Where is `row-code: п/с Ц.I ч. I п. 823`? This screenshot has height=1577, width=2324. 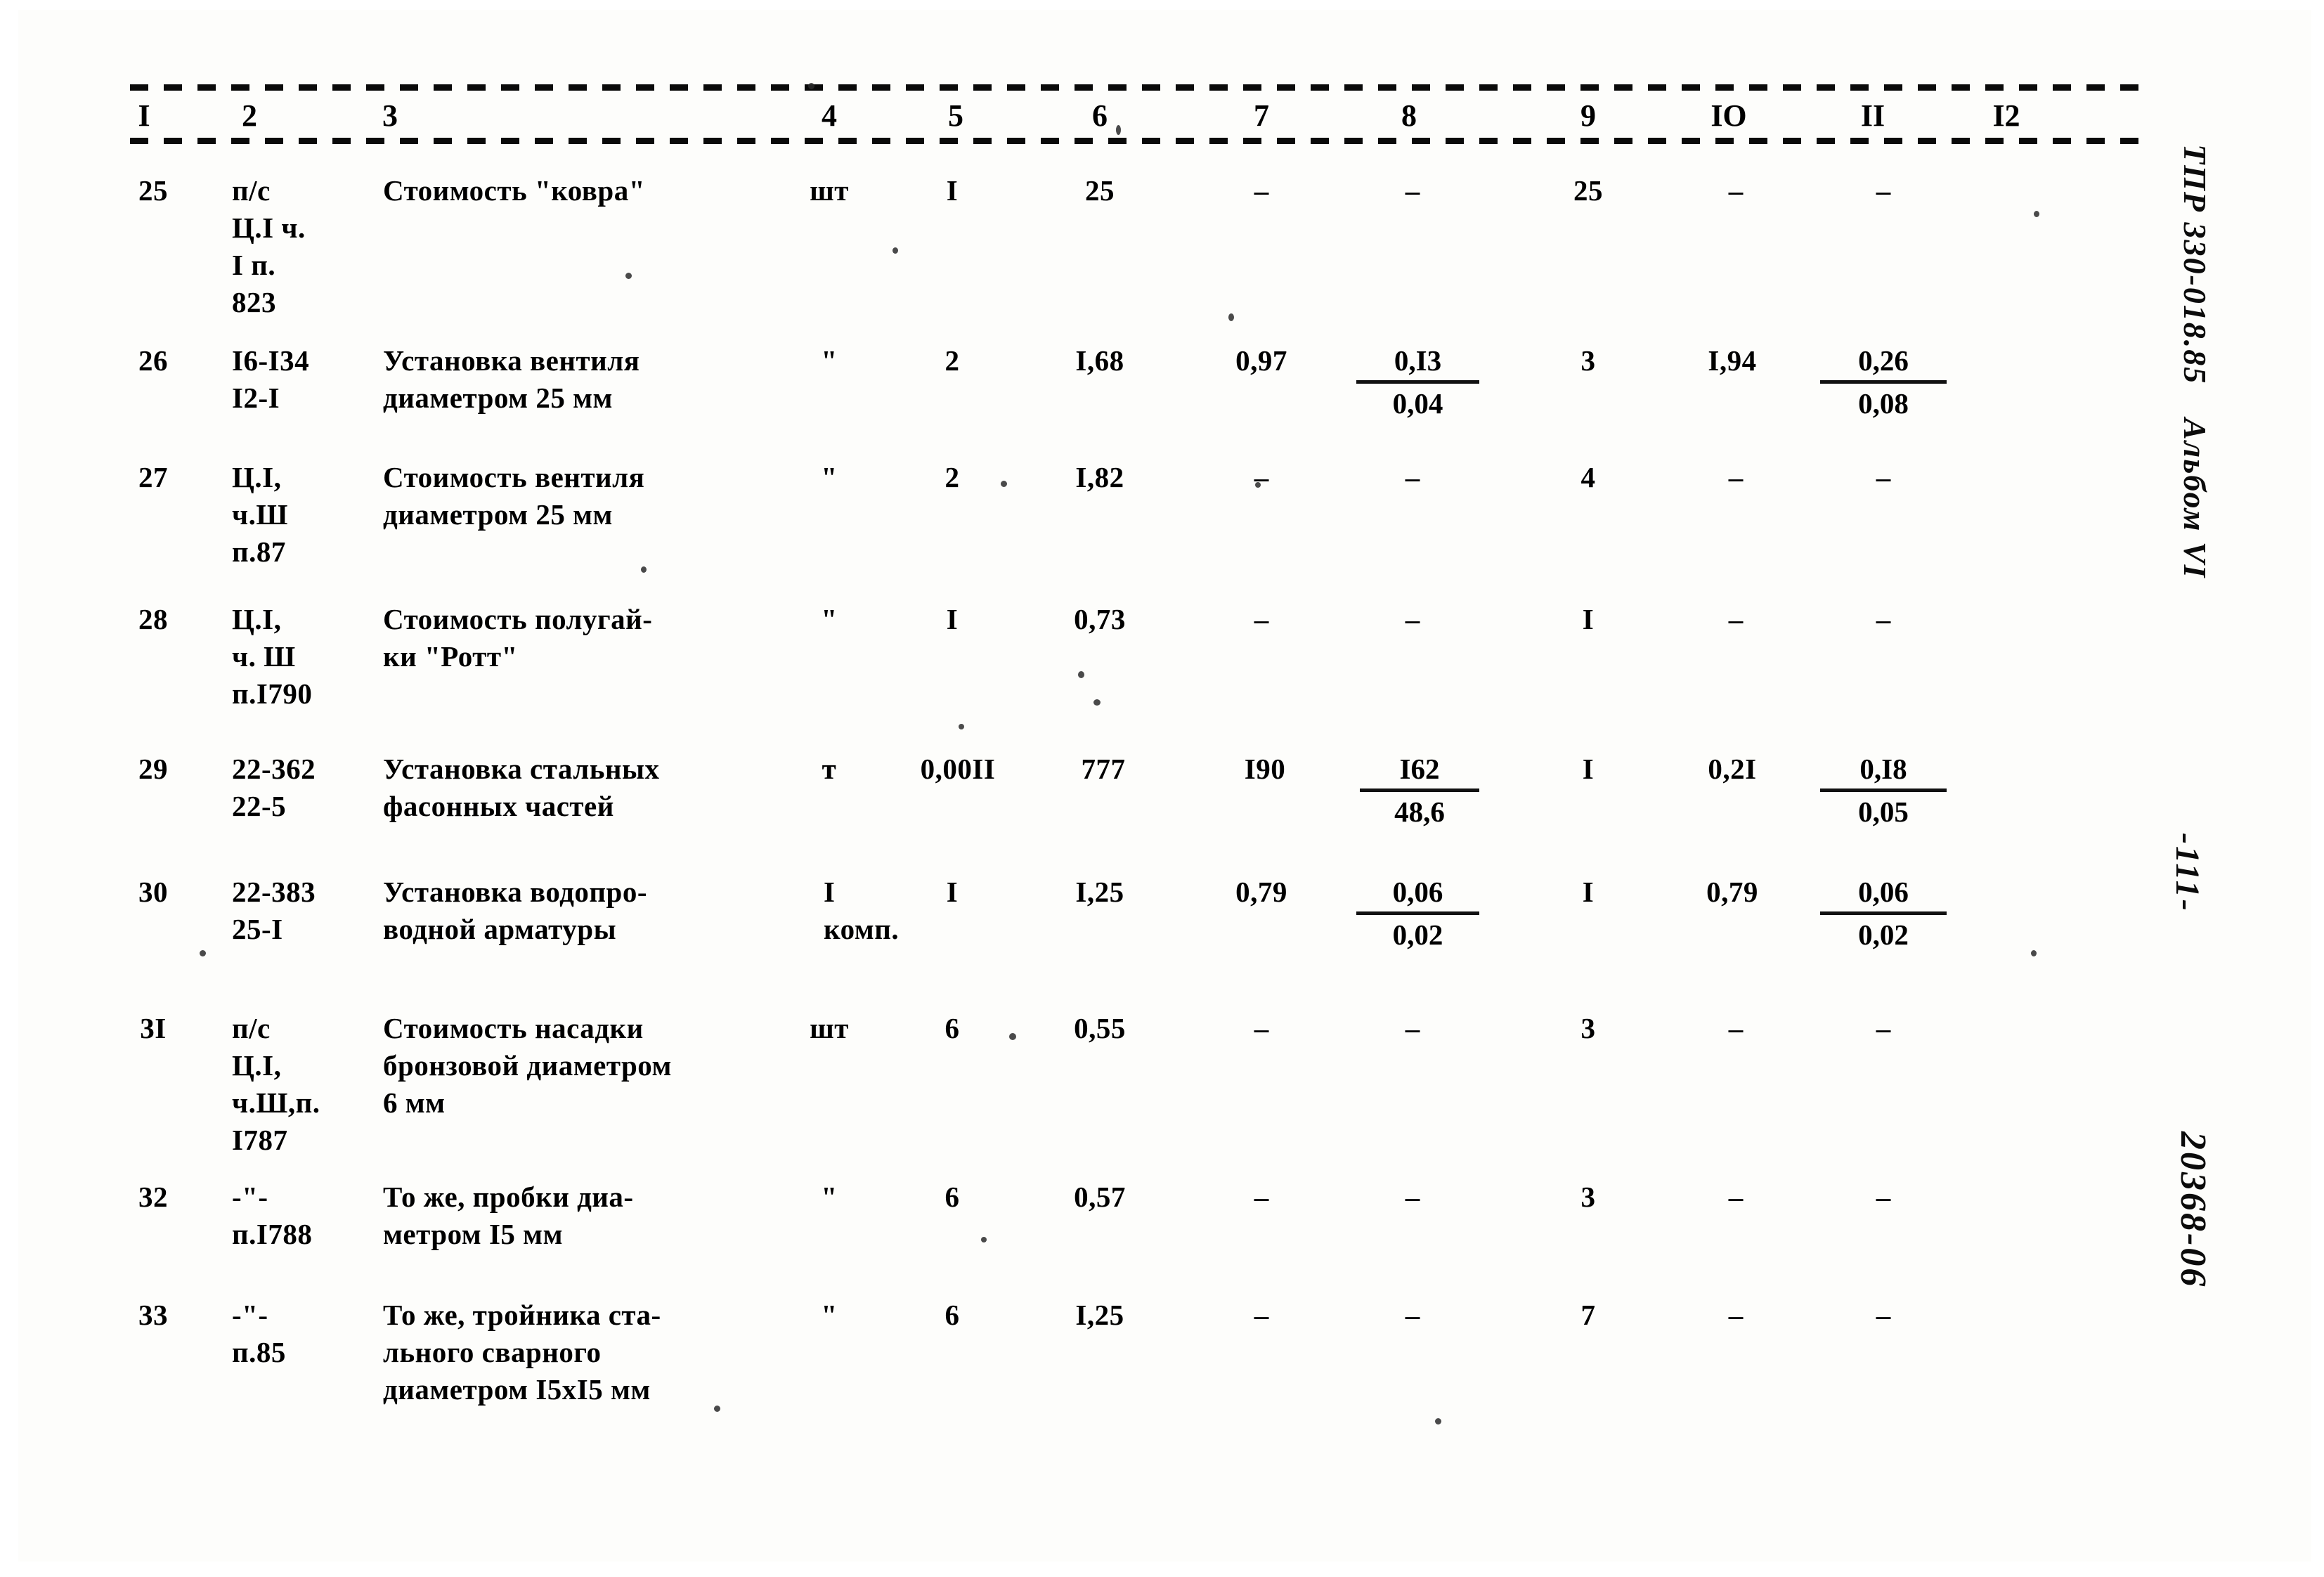 row-code: п/с Ц.I ч. I п. 823 is located at coordinates (269, 246).